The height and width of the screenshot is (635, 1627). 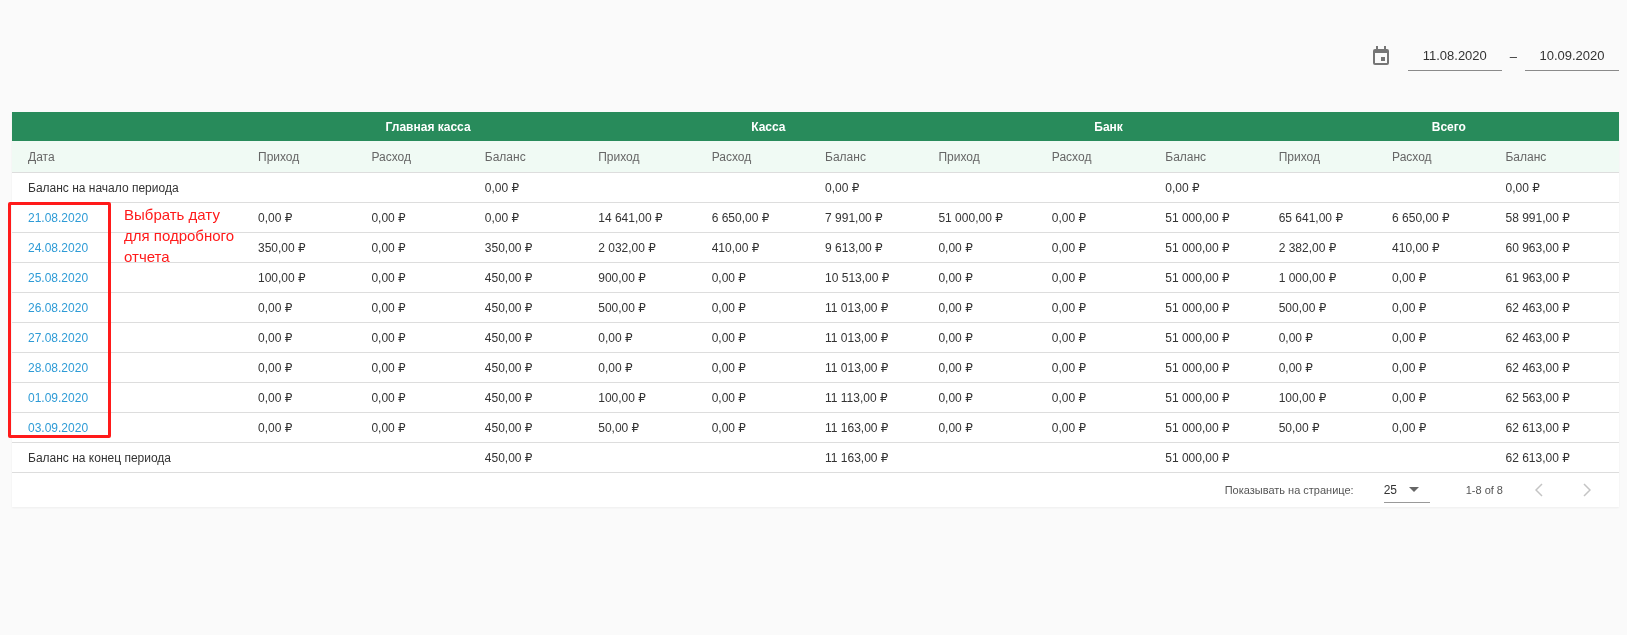 I want to click on end-date-field: 10.09.2020, so click(x=1572, y=56).